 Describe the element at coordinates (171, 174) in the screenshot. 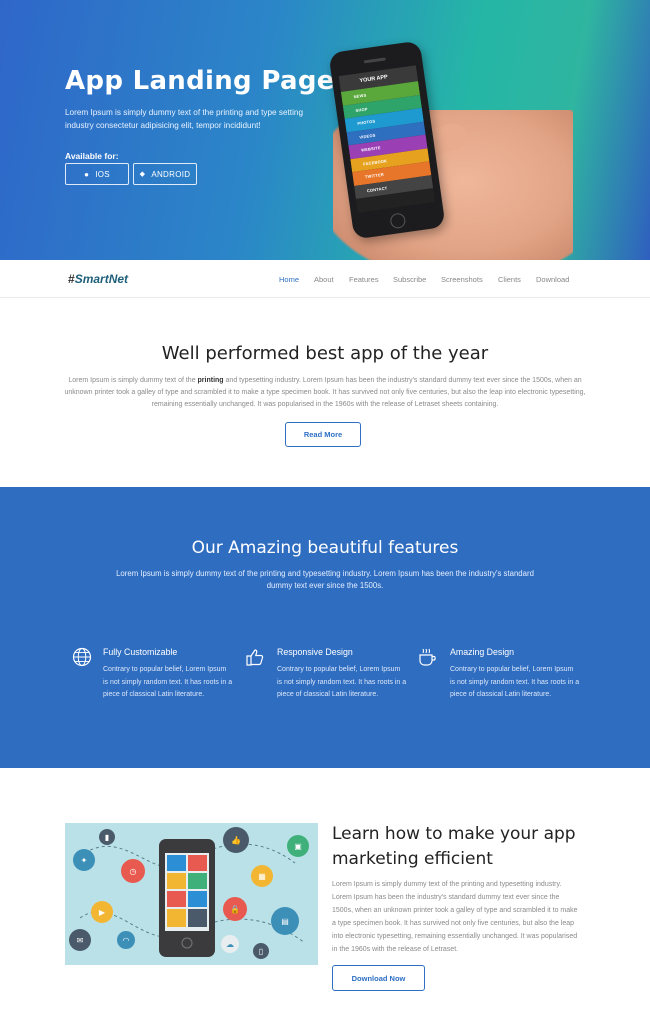

I see `android-label: ANDROID` at that location.